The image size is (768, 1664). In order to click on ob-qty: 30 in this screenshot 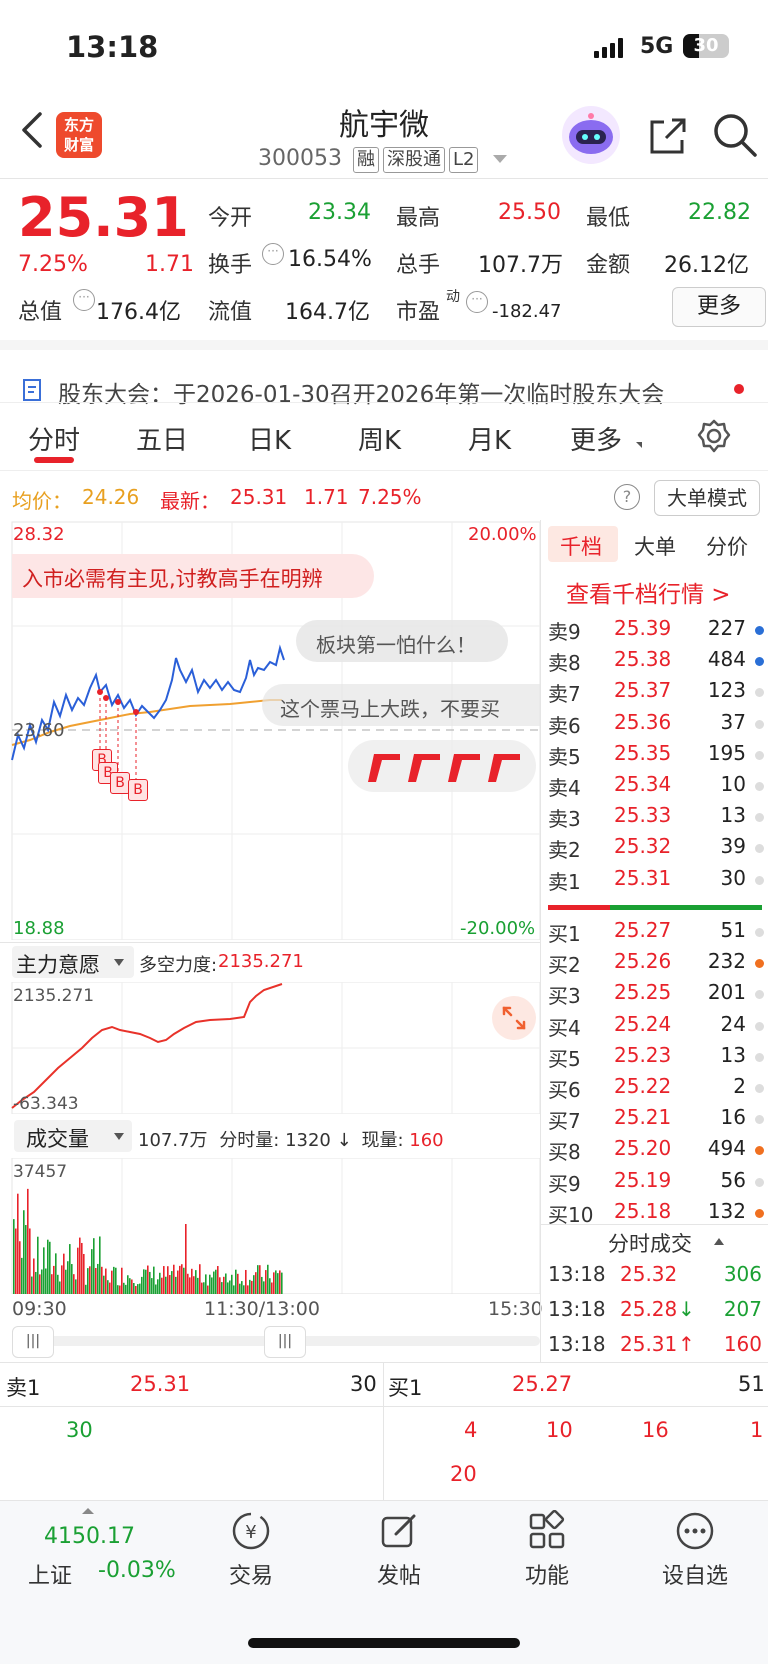, I will do `click(733, 877)`.